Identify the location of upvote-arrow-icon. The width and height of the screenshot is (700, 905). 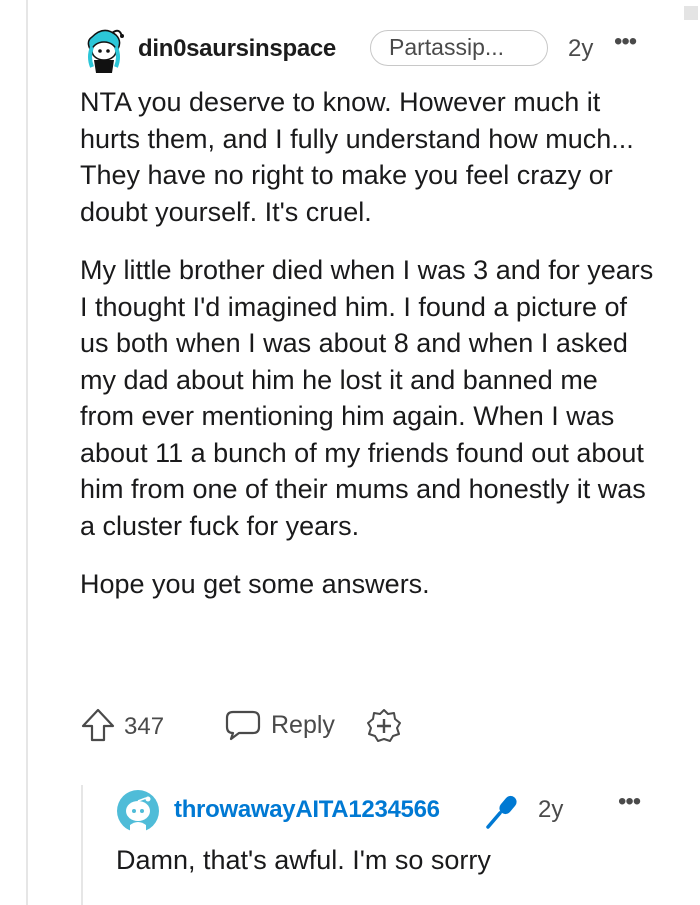
(98, 725).